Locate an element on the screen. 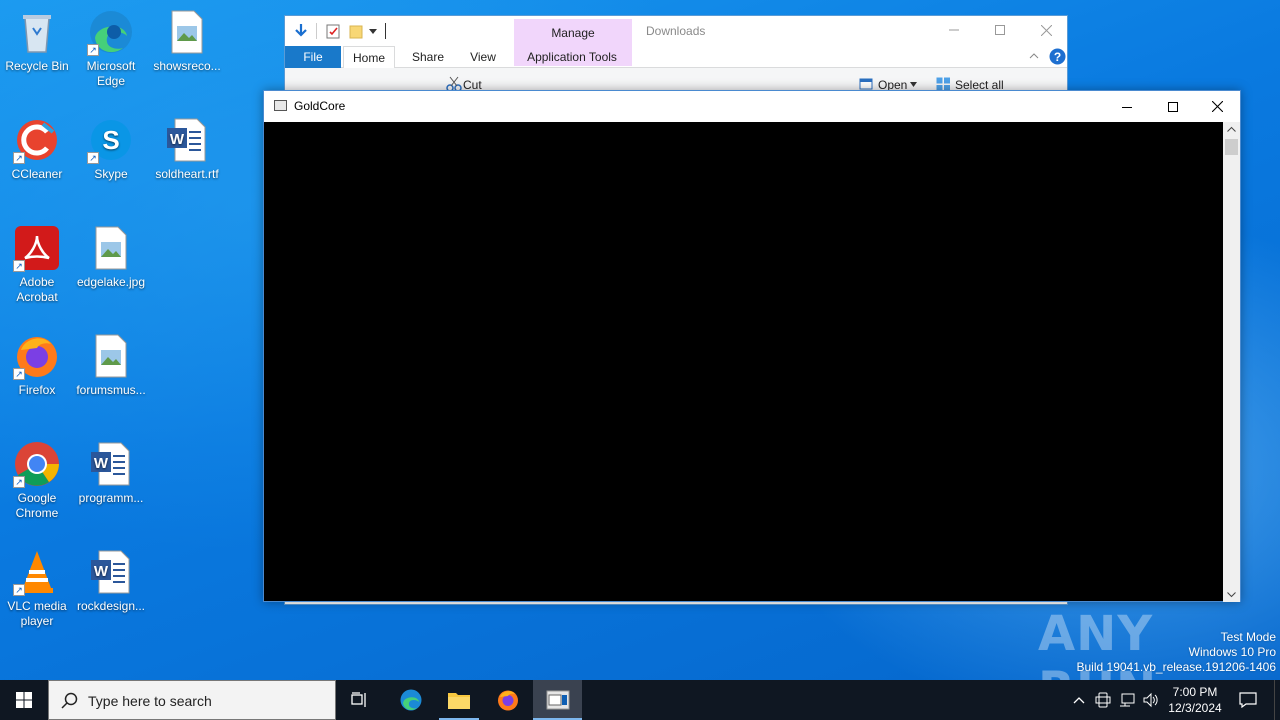 The image size is (1280, 720). network-icon is located at coordinates (1127, 700).